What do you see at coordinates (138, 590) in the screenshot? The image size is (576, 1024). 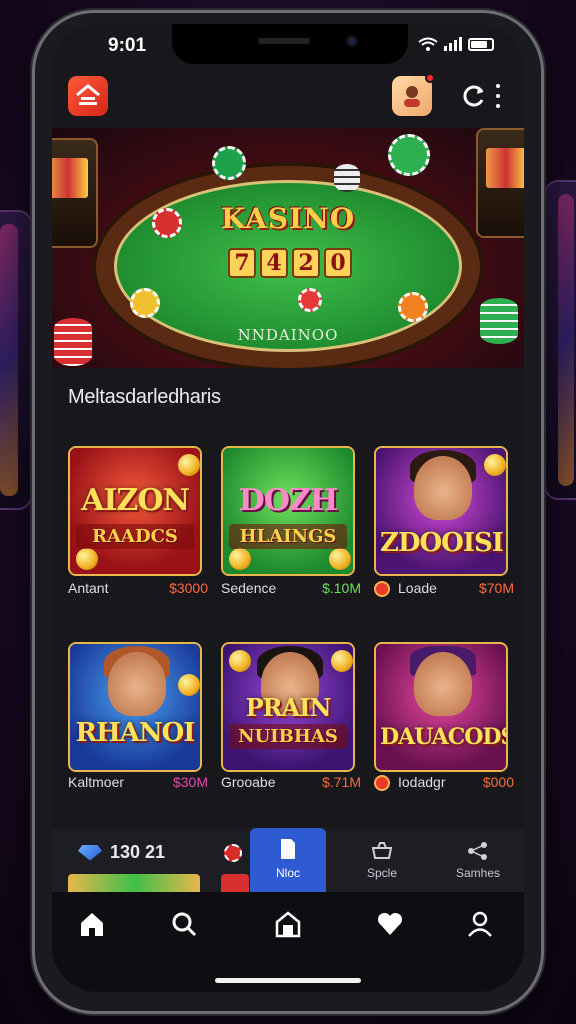 I see `game-meta: Antant $3000` at bounding box center [138, 590].